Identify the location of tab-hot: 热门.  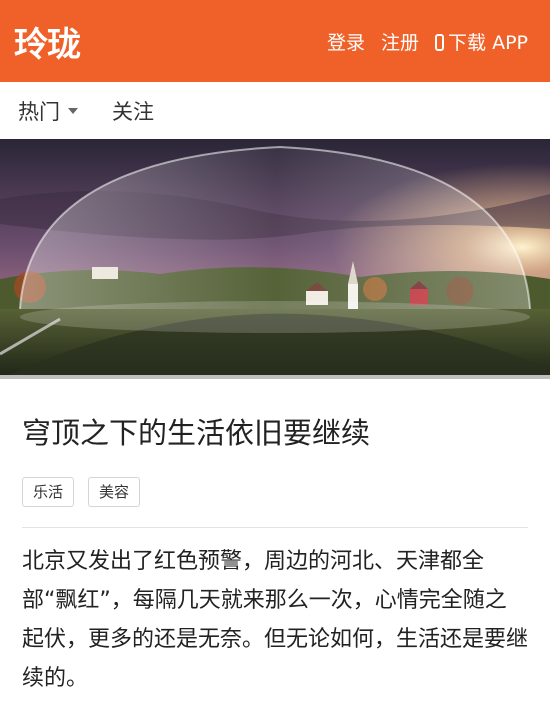
(48, 111).